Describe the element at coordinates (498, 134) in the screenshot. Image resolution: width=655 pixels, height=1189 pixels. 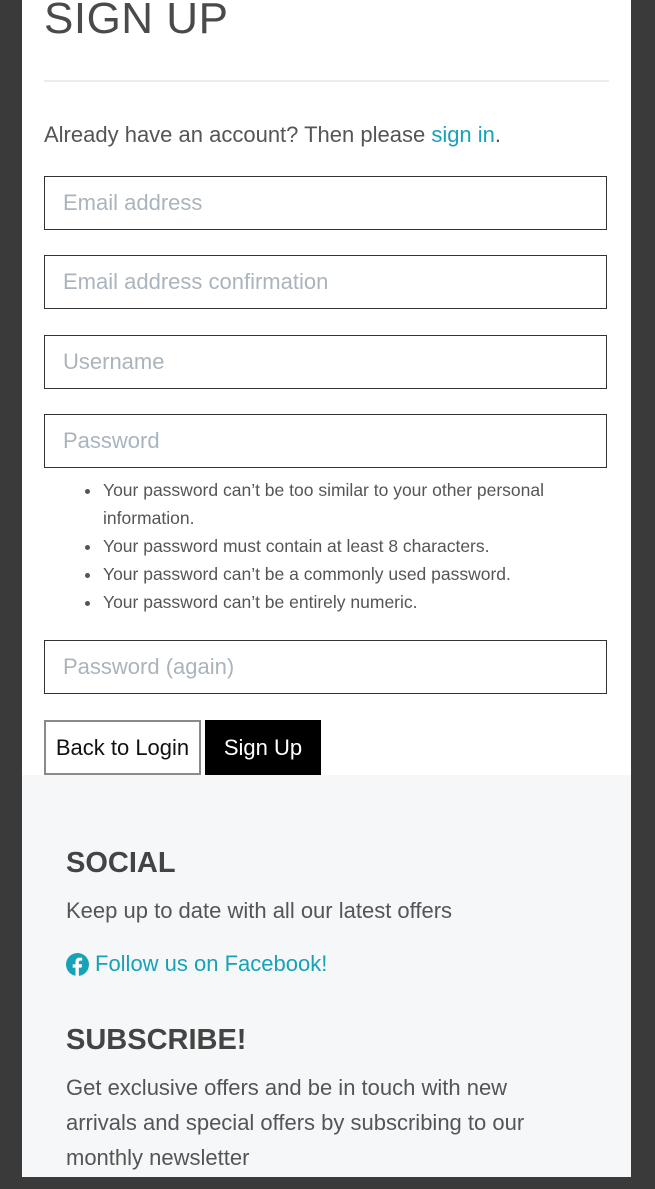
I see `signin-prompt-period: .` at that location.